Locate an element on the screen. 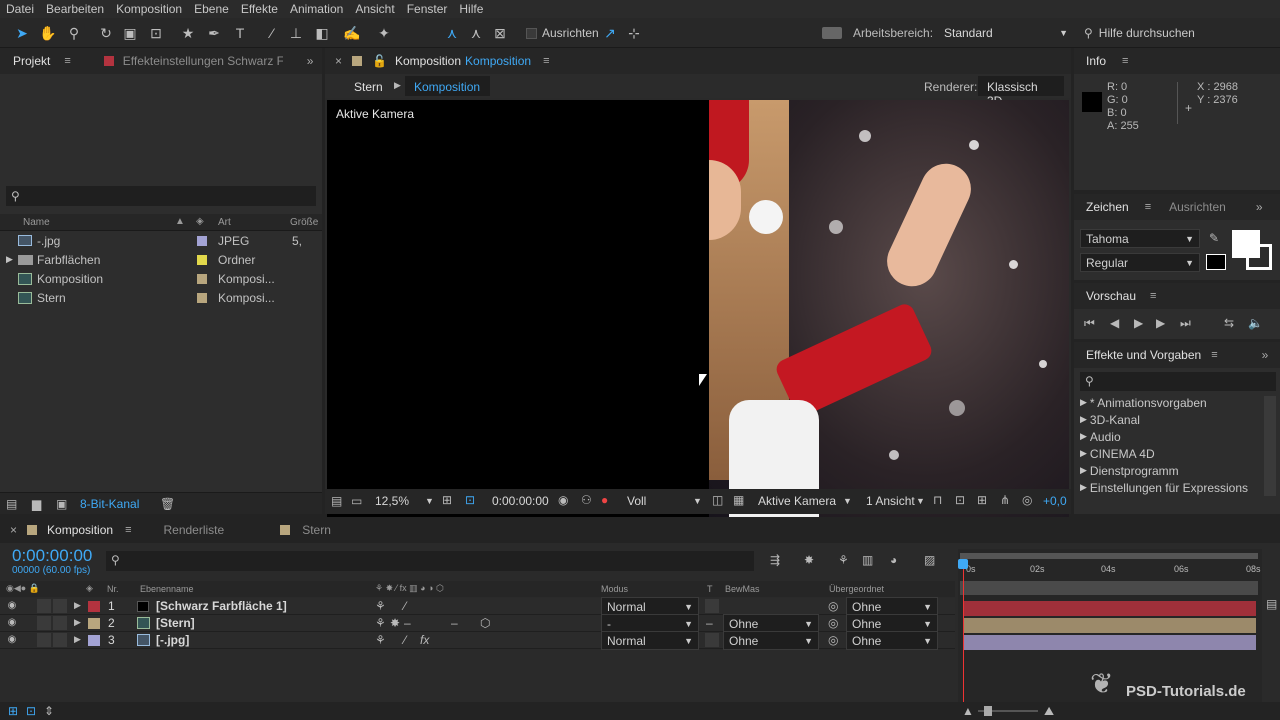 The image size is (1280, 720). column-nr: Nr. is located at coordinates (113, 589).